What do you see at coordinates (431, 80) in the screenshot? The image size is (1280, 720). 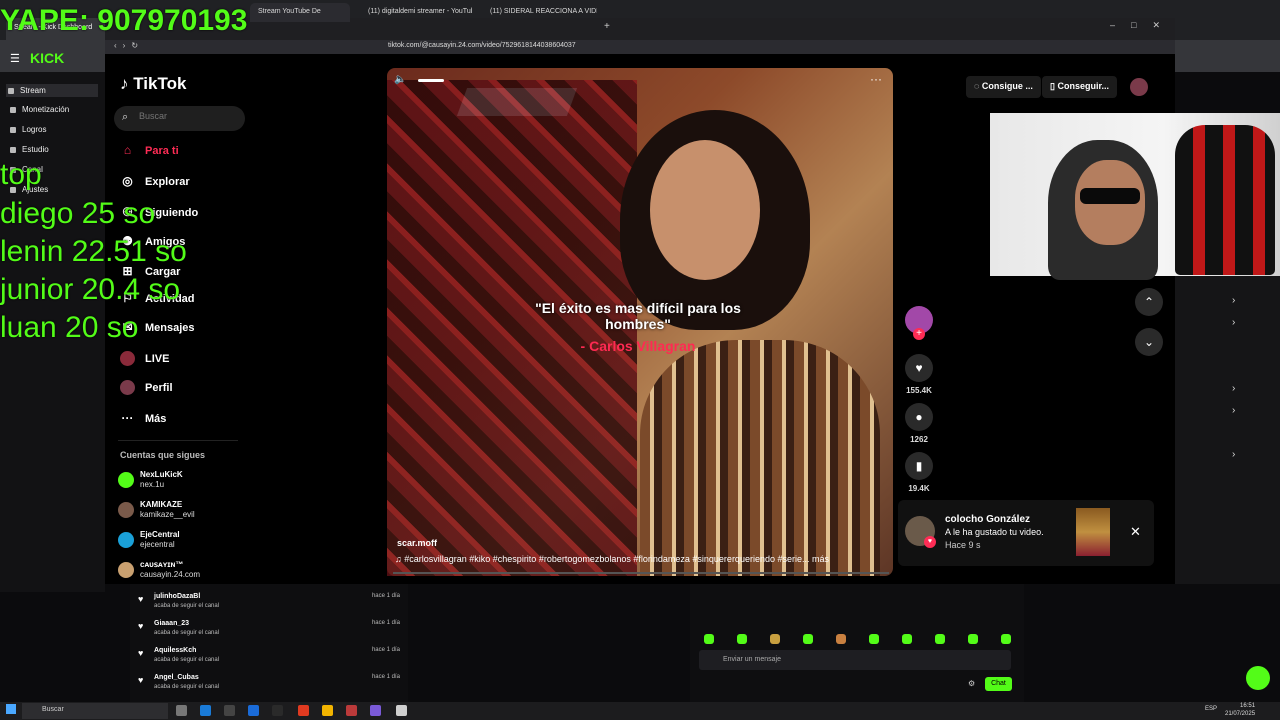 I see `volume-slider` at bounding box center [431, 80].